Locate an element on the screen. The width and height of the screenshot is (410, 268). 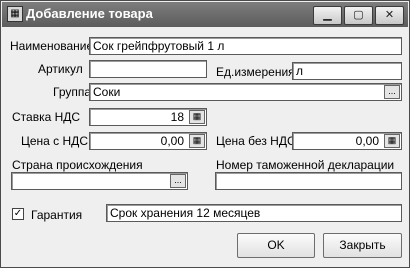
group-label: Группа is located at coordinates (72, 92).